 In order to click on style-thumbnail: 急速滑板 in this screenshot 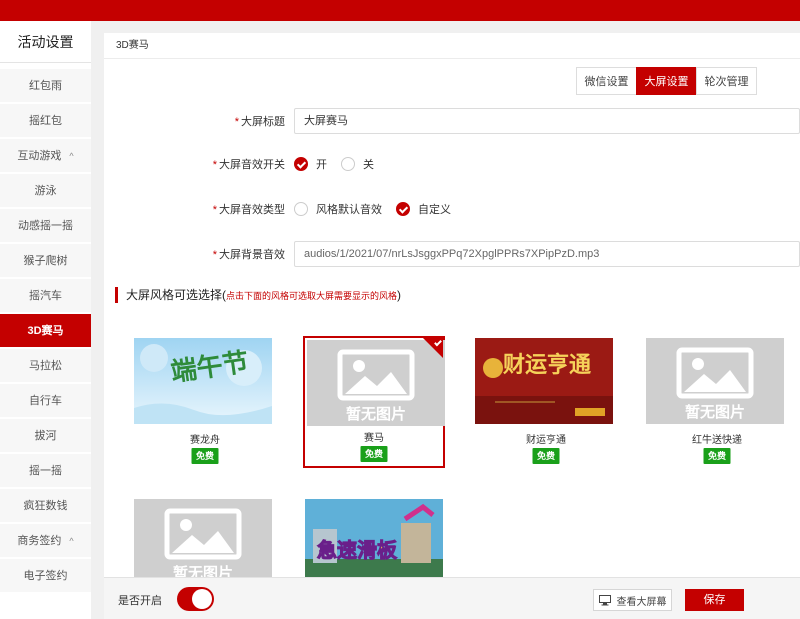, I will do `click(374, 542)`.